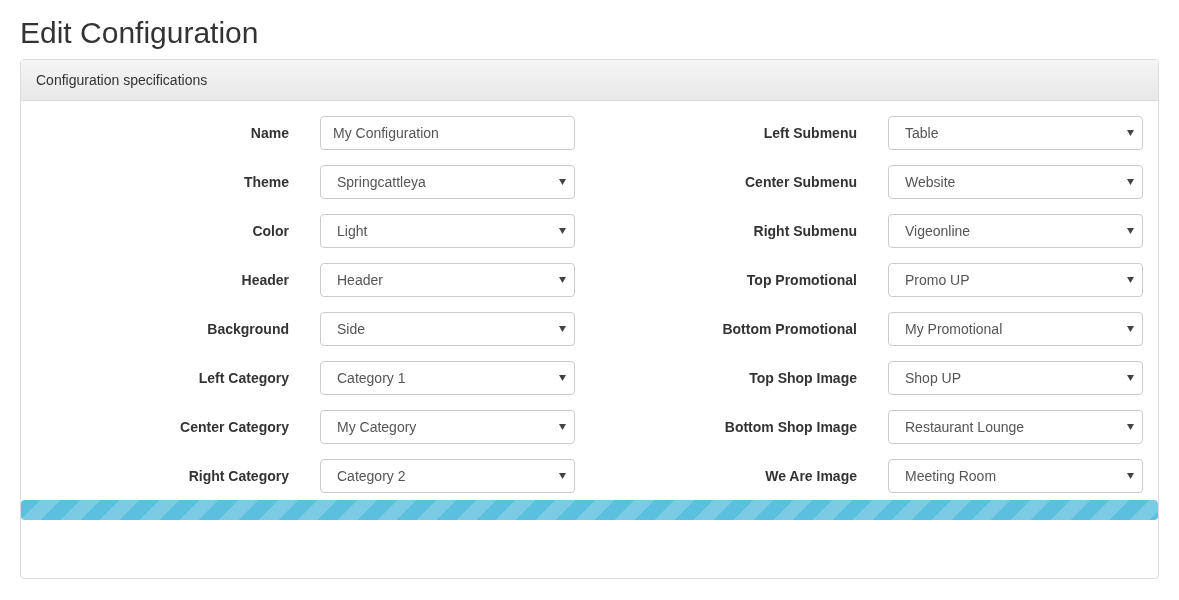  Describe the element at coordinates (247, 329) in the screenshot. I see `field-label: Background` at that location.